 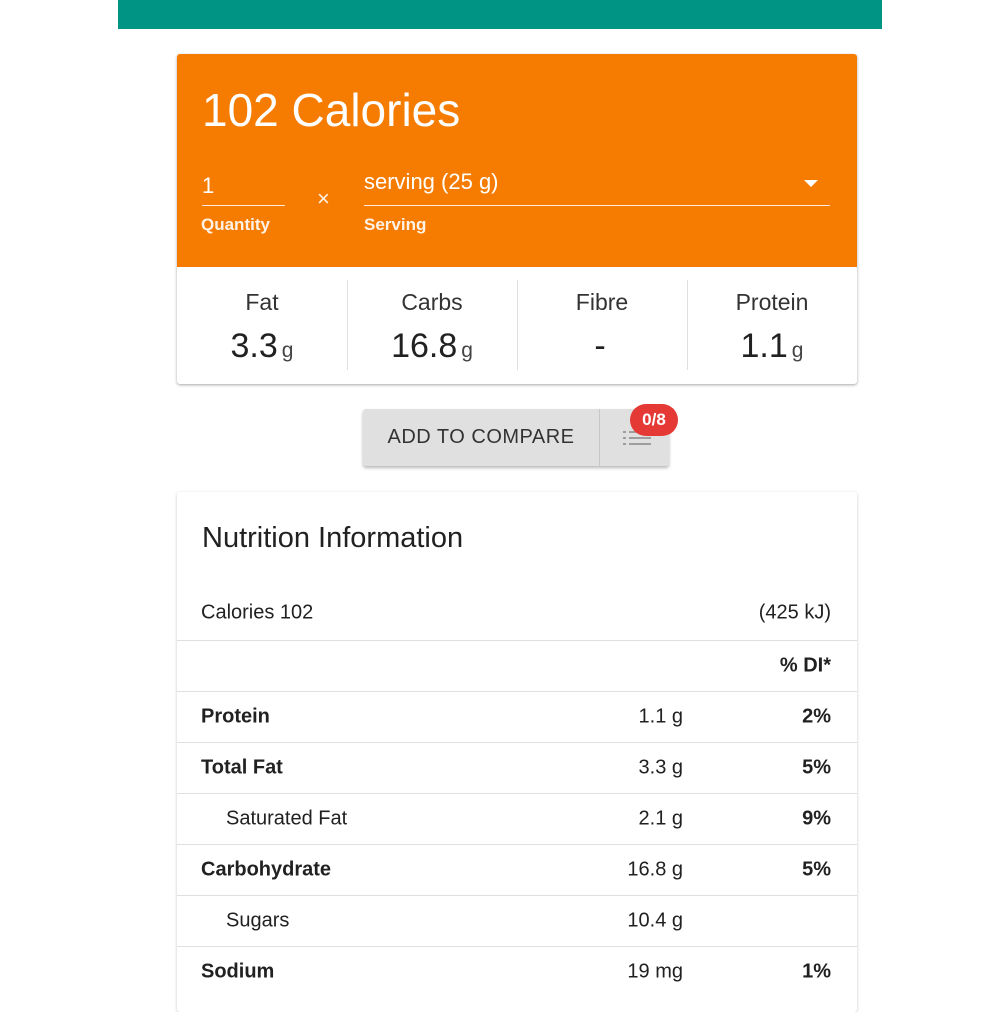 I want to click on macro-name: Carbs, so click(x=432, y=302).